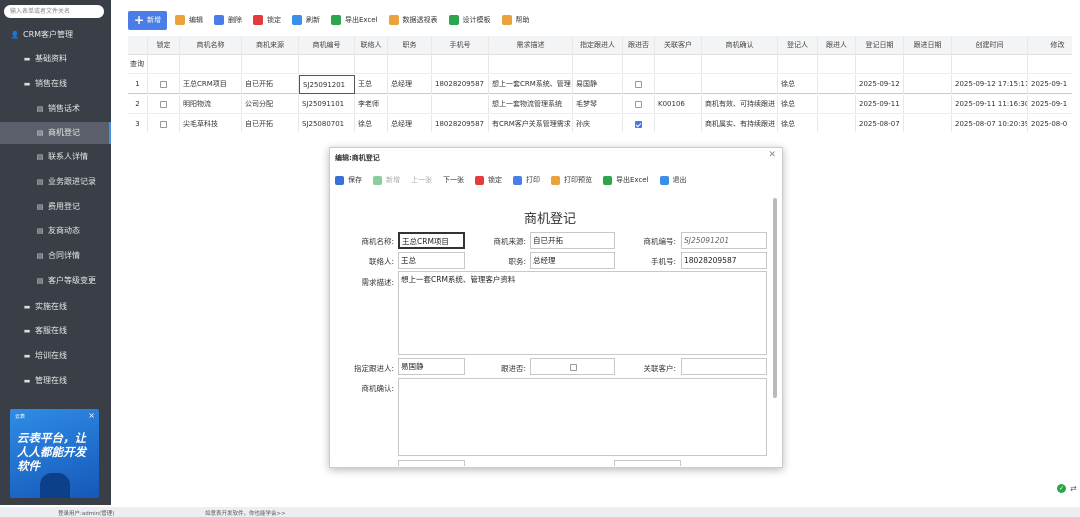 The height and width of the screenshot is (517, 1080). Describe the element at coordinates (55, 256) in the screenshot. I see `sidebar-item-9: ▤ 合同详情` at that location.